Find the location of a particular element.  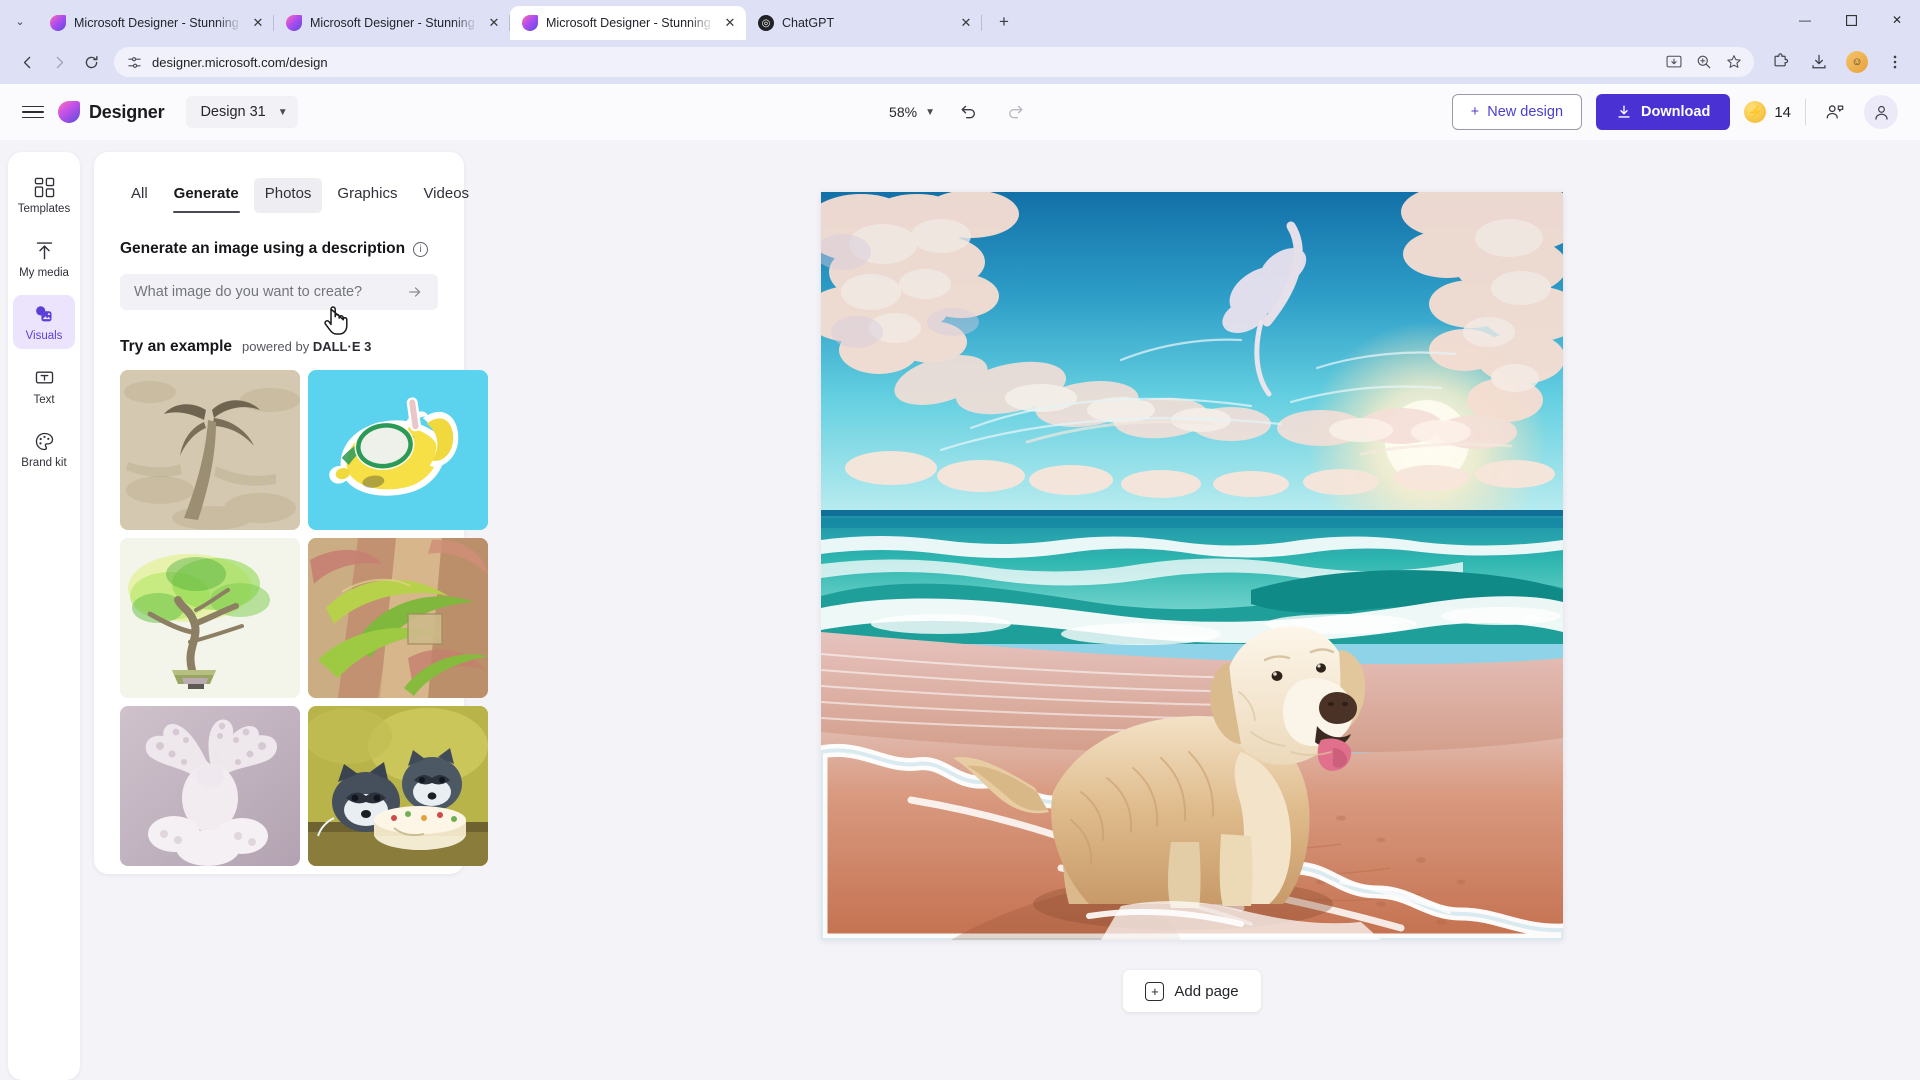

back-arrow-icon is located at coordinates (26, 62).